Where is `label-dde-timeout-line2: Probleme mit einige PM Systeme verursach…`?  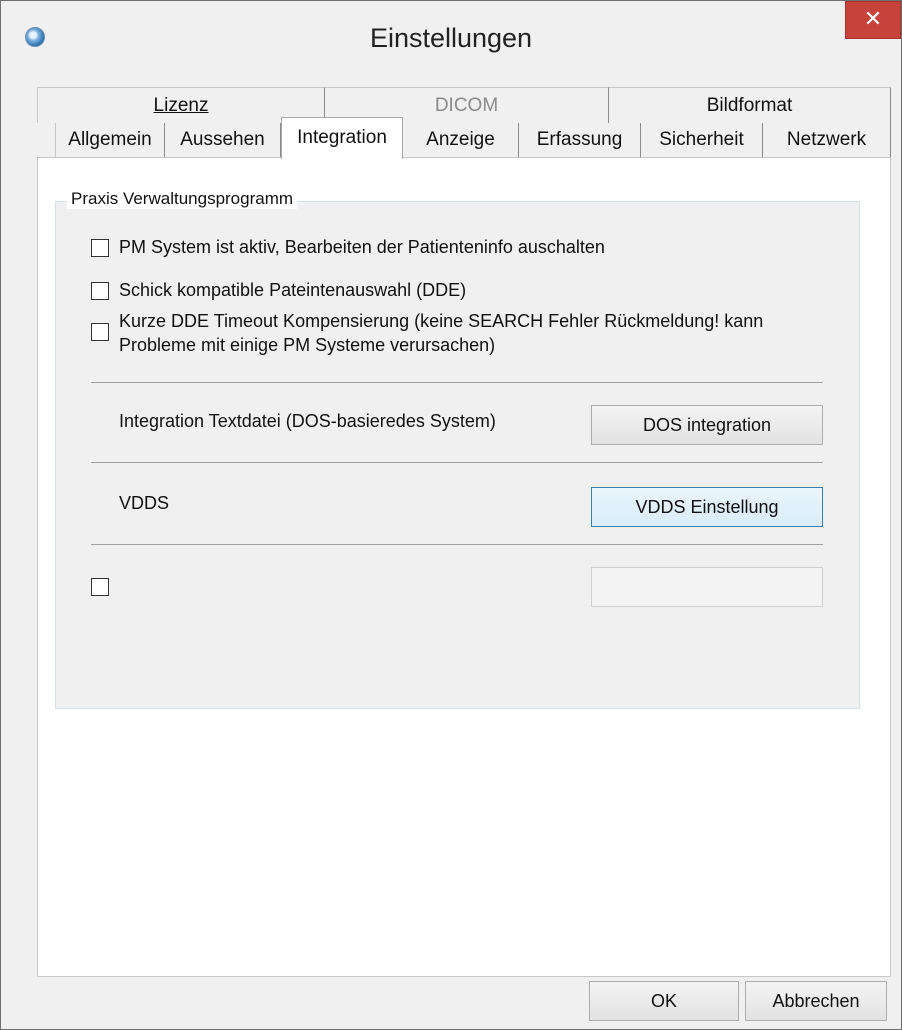
label-dde-timeout-line2: Probleme mit einige PM Systeme verursach… is located at coordinates (307, 345).